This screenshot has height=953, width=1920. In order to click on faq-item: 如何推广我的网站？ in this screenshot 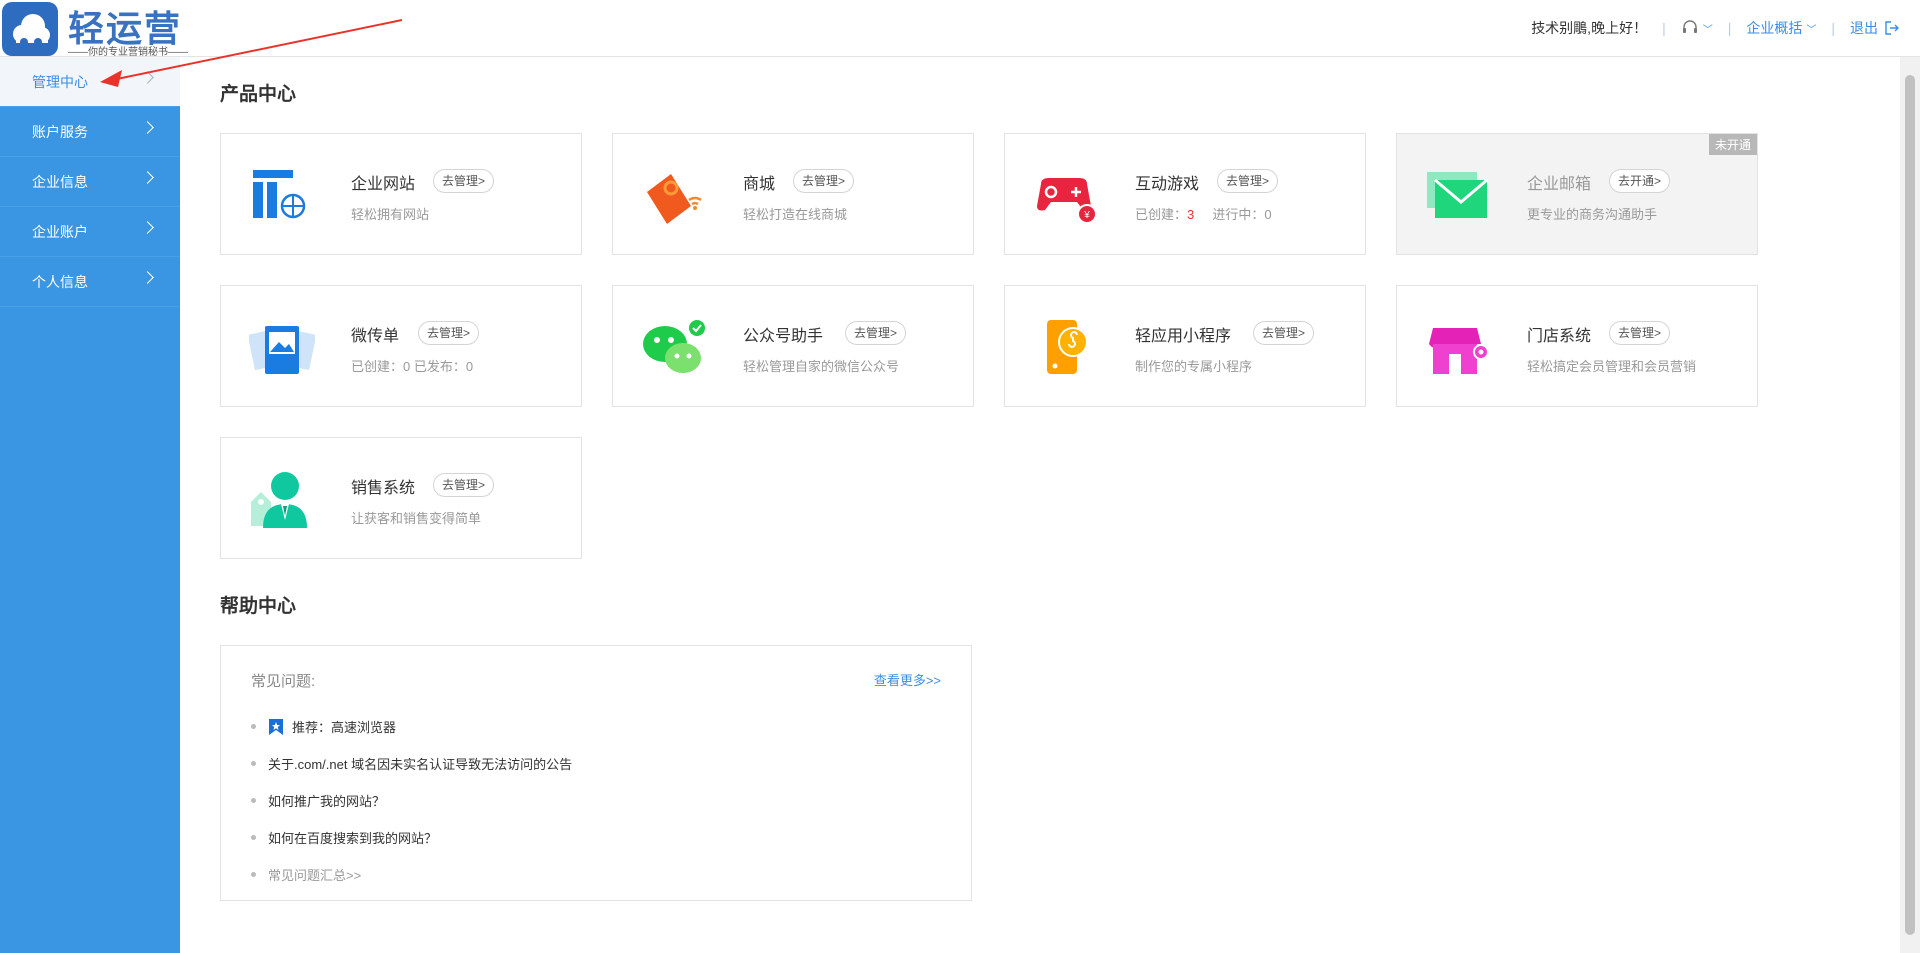, I will do `click(411, 800)`.